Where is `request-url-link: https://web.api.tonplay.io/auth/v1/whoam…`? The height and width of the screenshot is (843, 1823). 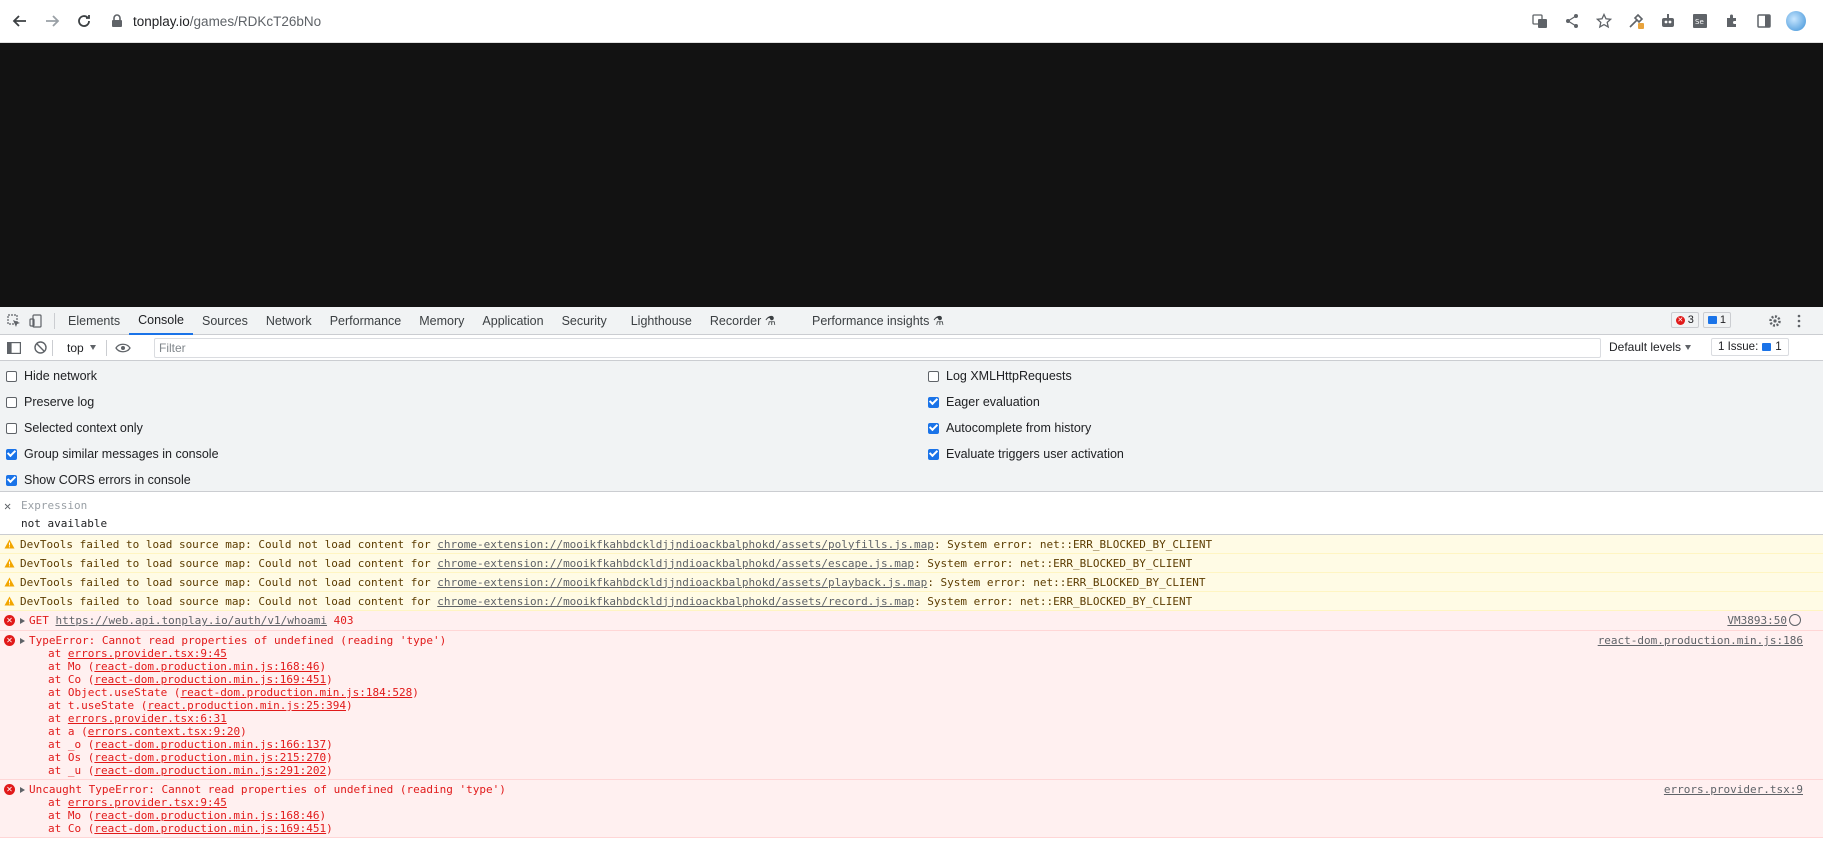 request-url-link: https://web.api.tonplay.io/auth/v1/whoam… is located at coordinates (192, 620).